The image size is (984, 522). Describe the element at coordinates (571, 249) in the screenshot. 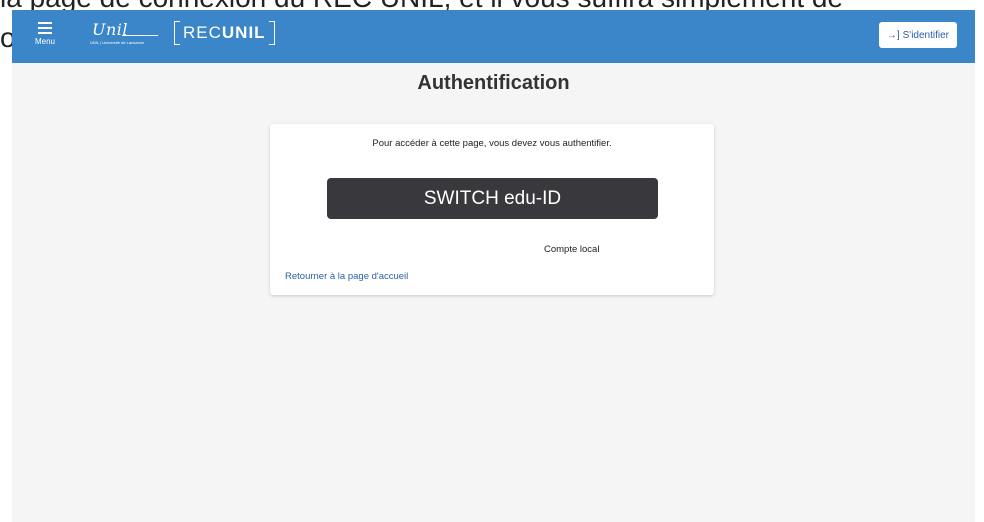

I see `local-account-link: Compte local` at that location.